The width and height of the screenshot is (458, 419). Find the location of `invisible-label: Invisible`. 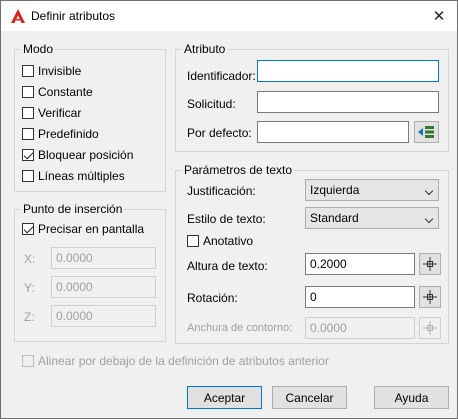

invisible-label: Invisible is located at coordinates (60, 71).